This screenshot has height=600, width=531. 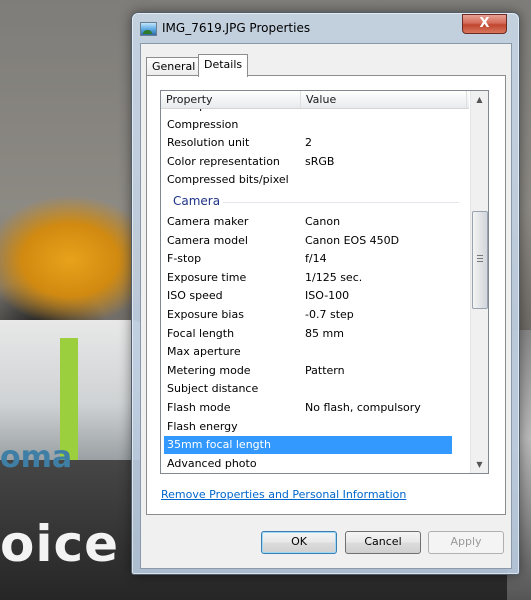 I want to click on list-item: Focal length 85 mm, so click(x=315, y=334).